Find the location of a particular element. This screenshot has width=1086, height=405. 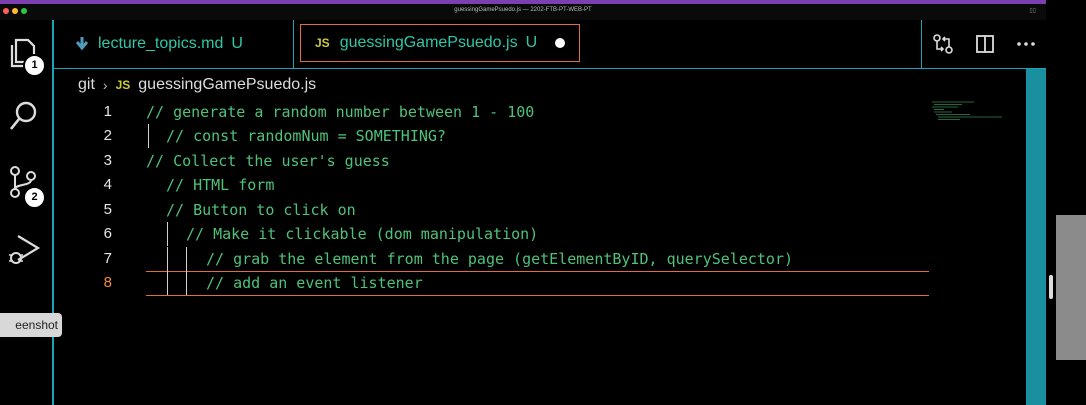

explorer-button: 1 is located at coordinates (26, 55).